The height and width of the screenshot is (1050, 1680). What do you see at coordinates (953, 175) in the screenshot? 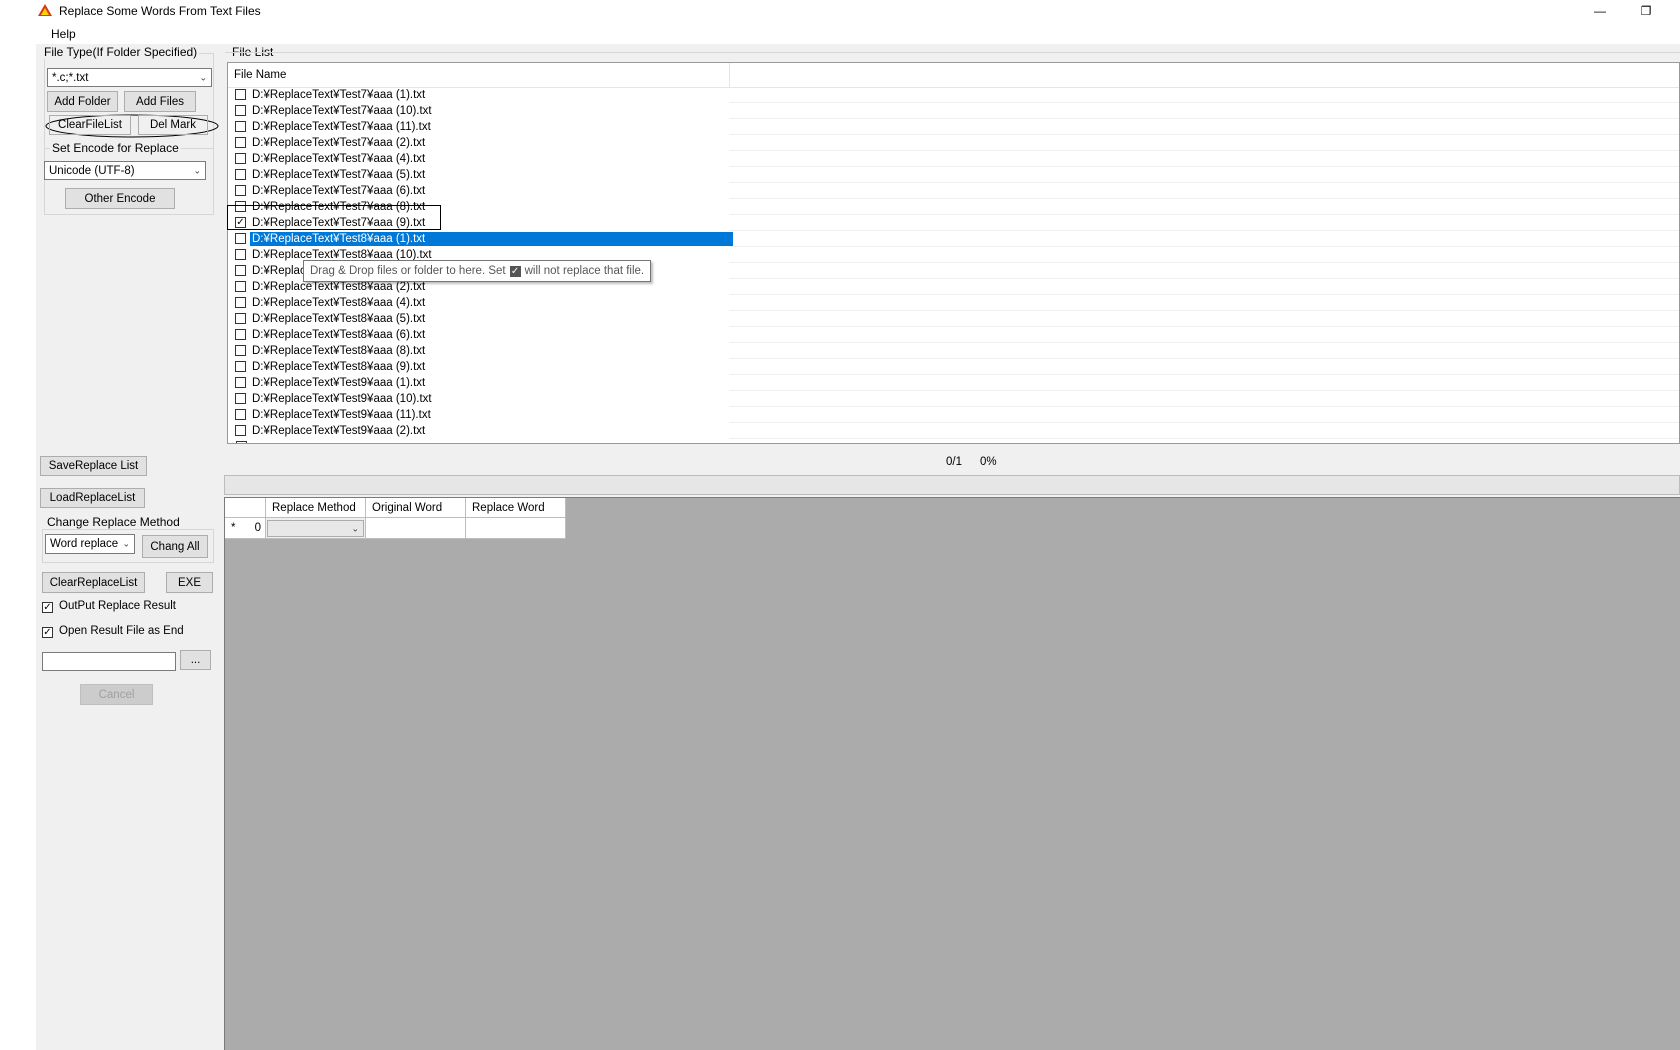
I see `file-row: D:¥ReplaceText¥Test7¥aaa (5).txt` at bounding box center [953, 175].